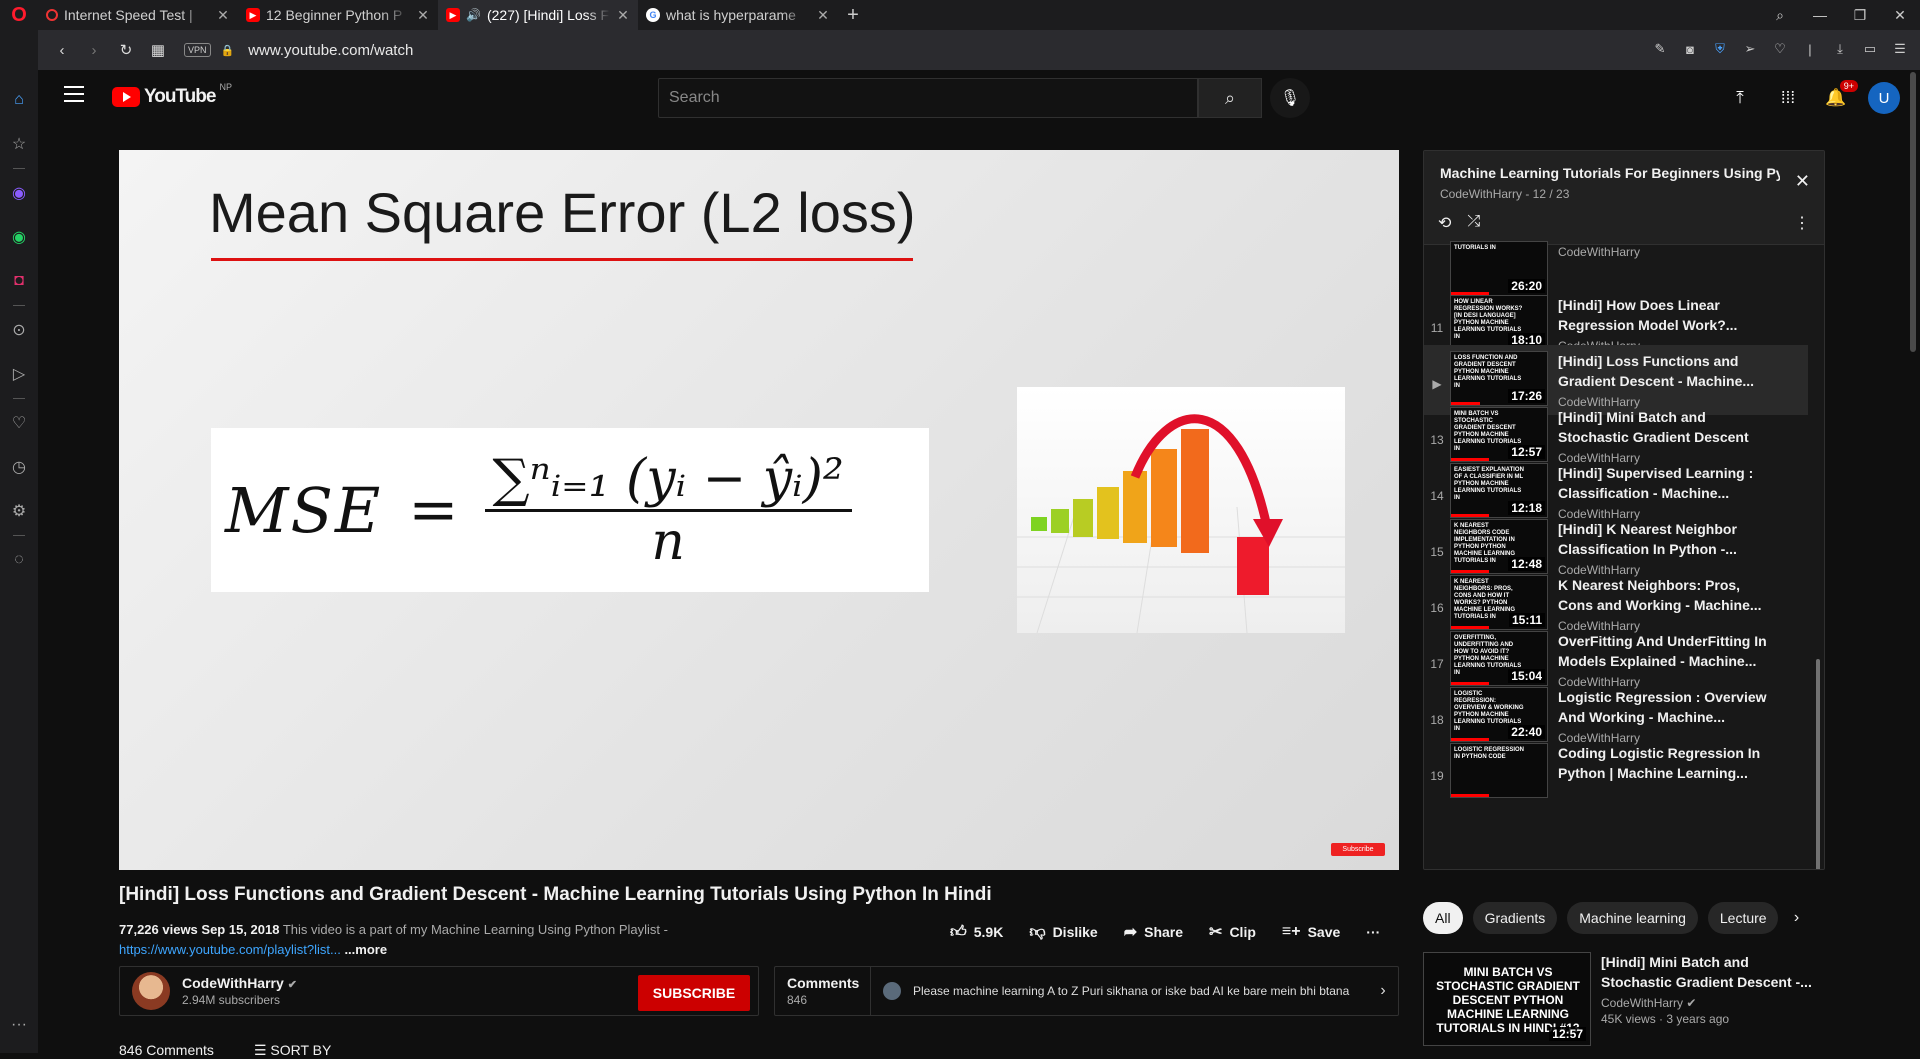 Image resolution: width=1920 pixels, height=1059 pixels. Describe the element at coordinates (62, 50) in the screenshot. I see `back-button: ‹` at that location.